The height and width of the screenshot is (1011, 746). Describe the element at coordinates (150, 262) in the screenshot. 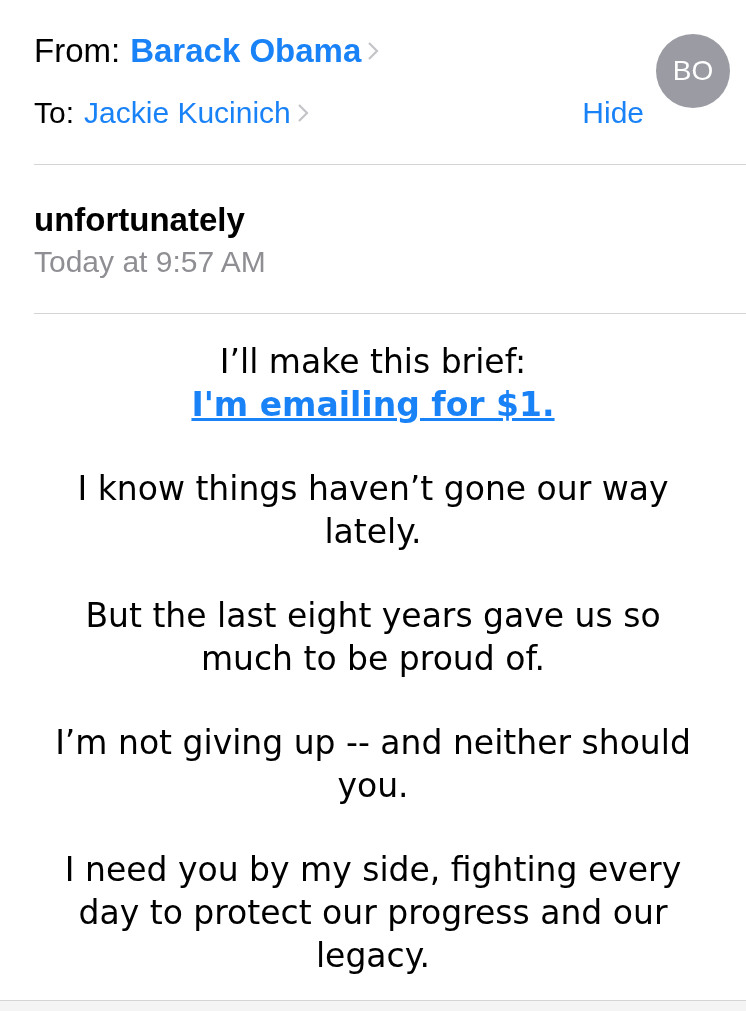

I see `email-date: Today at 9:57 AM` at that location.